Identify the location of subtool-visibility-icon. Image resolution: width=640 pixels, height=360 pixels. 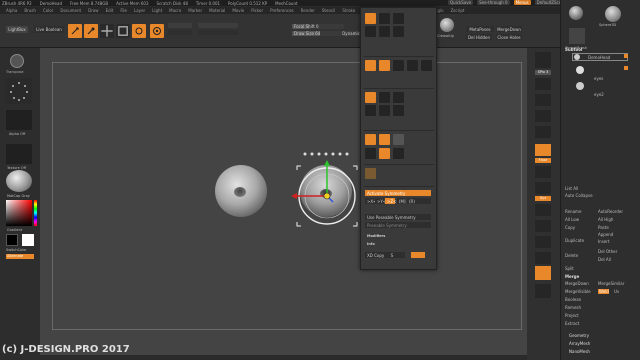
(626, 56).